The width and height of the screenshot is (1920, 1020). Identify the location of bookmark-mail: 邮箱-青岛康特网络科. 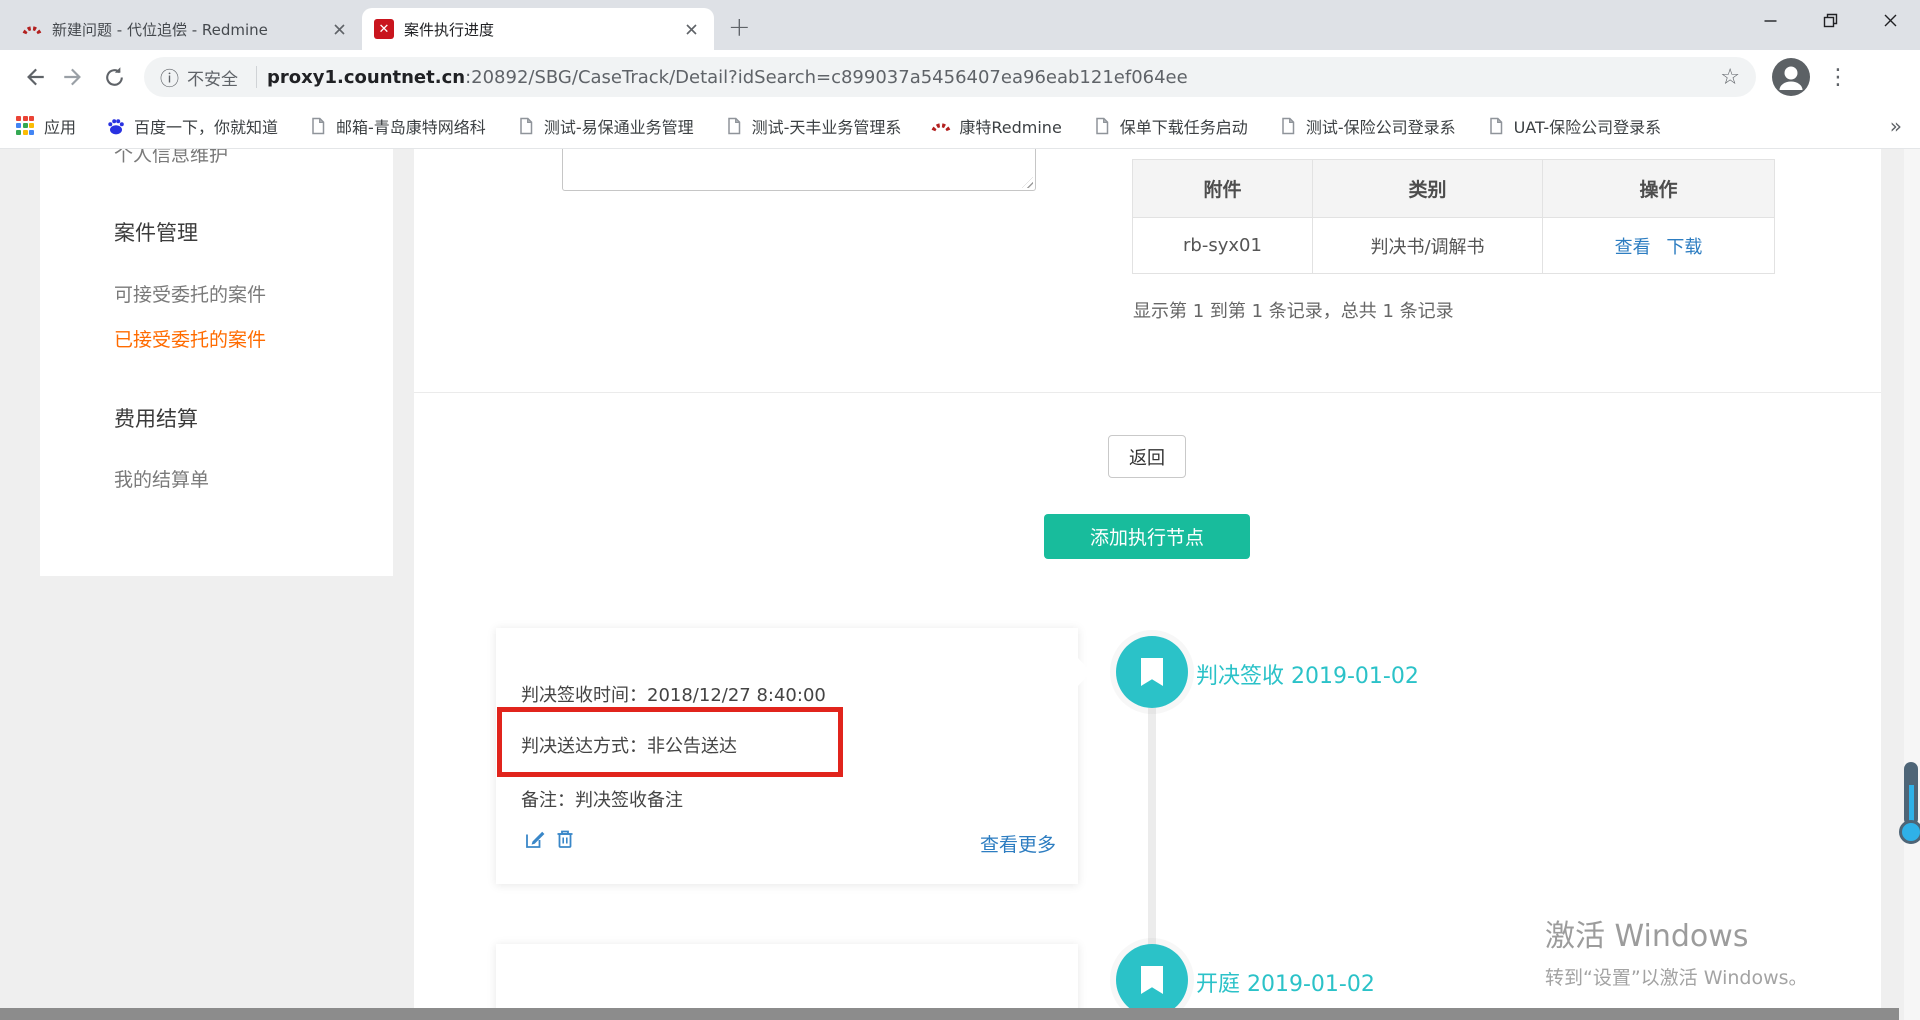
(397, 126).